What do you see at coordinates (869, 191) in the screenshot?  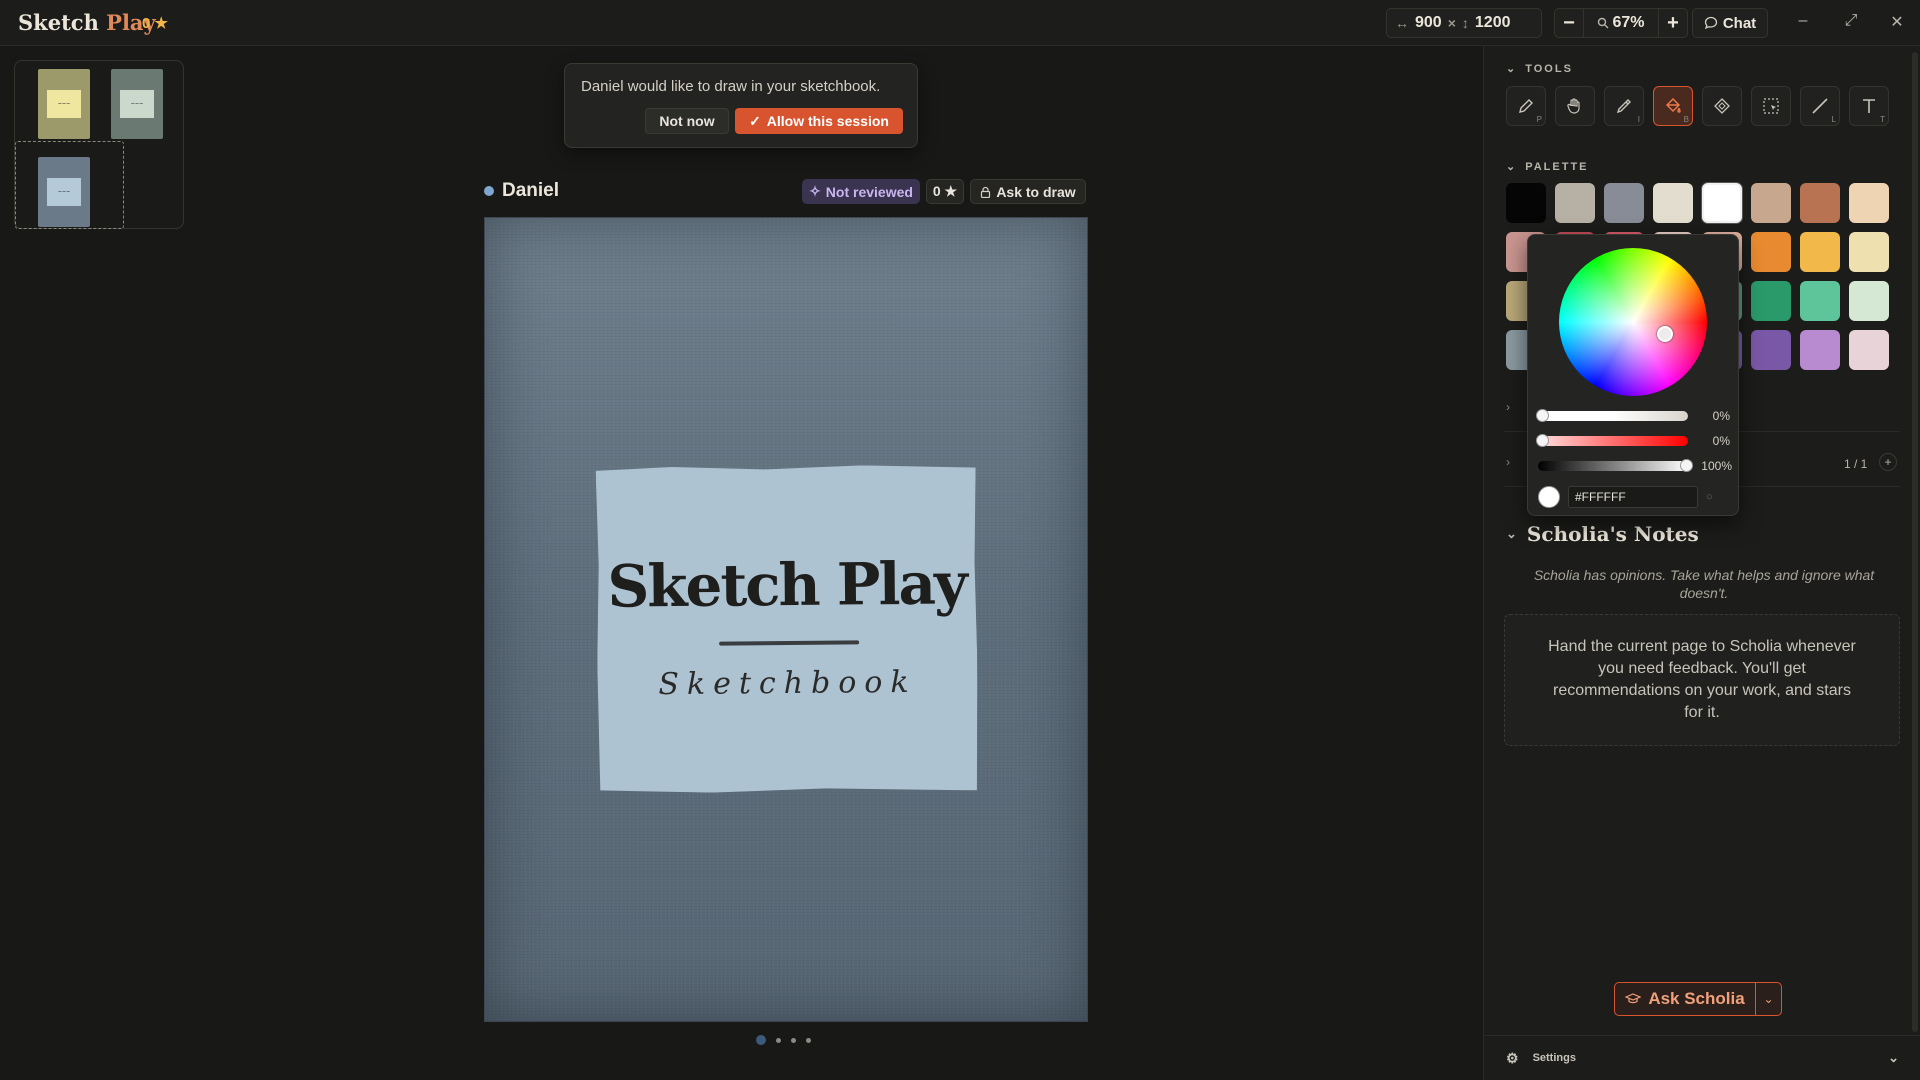 I see `review-status-text: Not reviewed` at bounding box center [869, 191].